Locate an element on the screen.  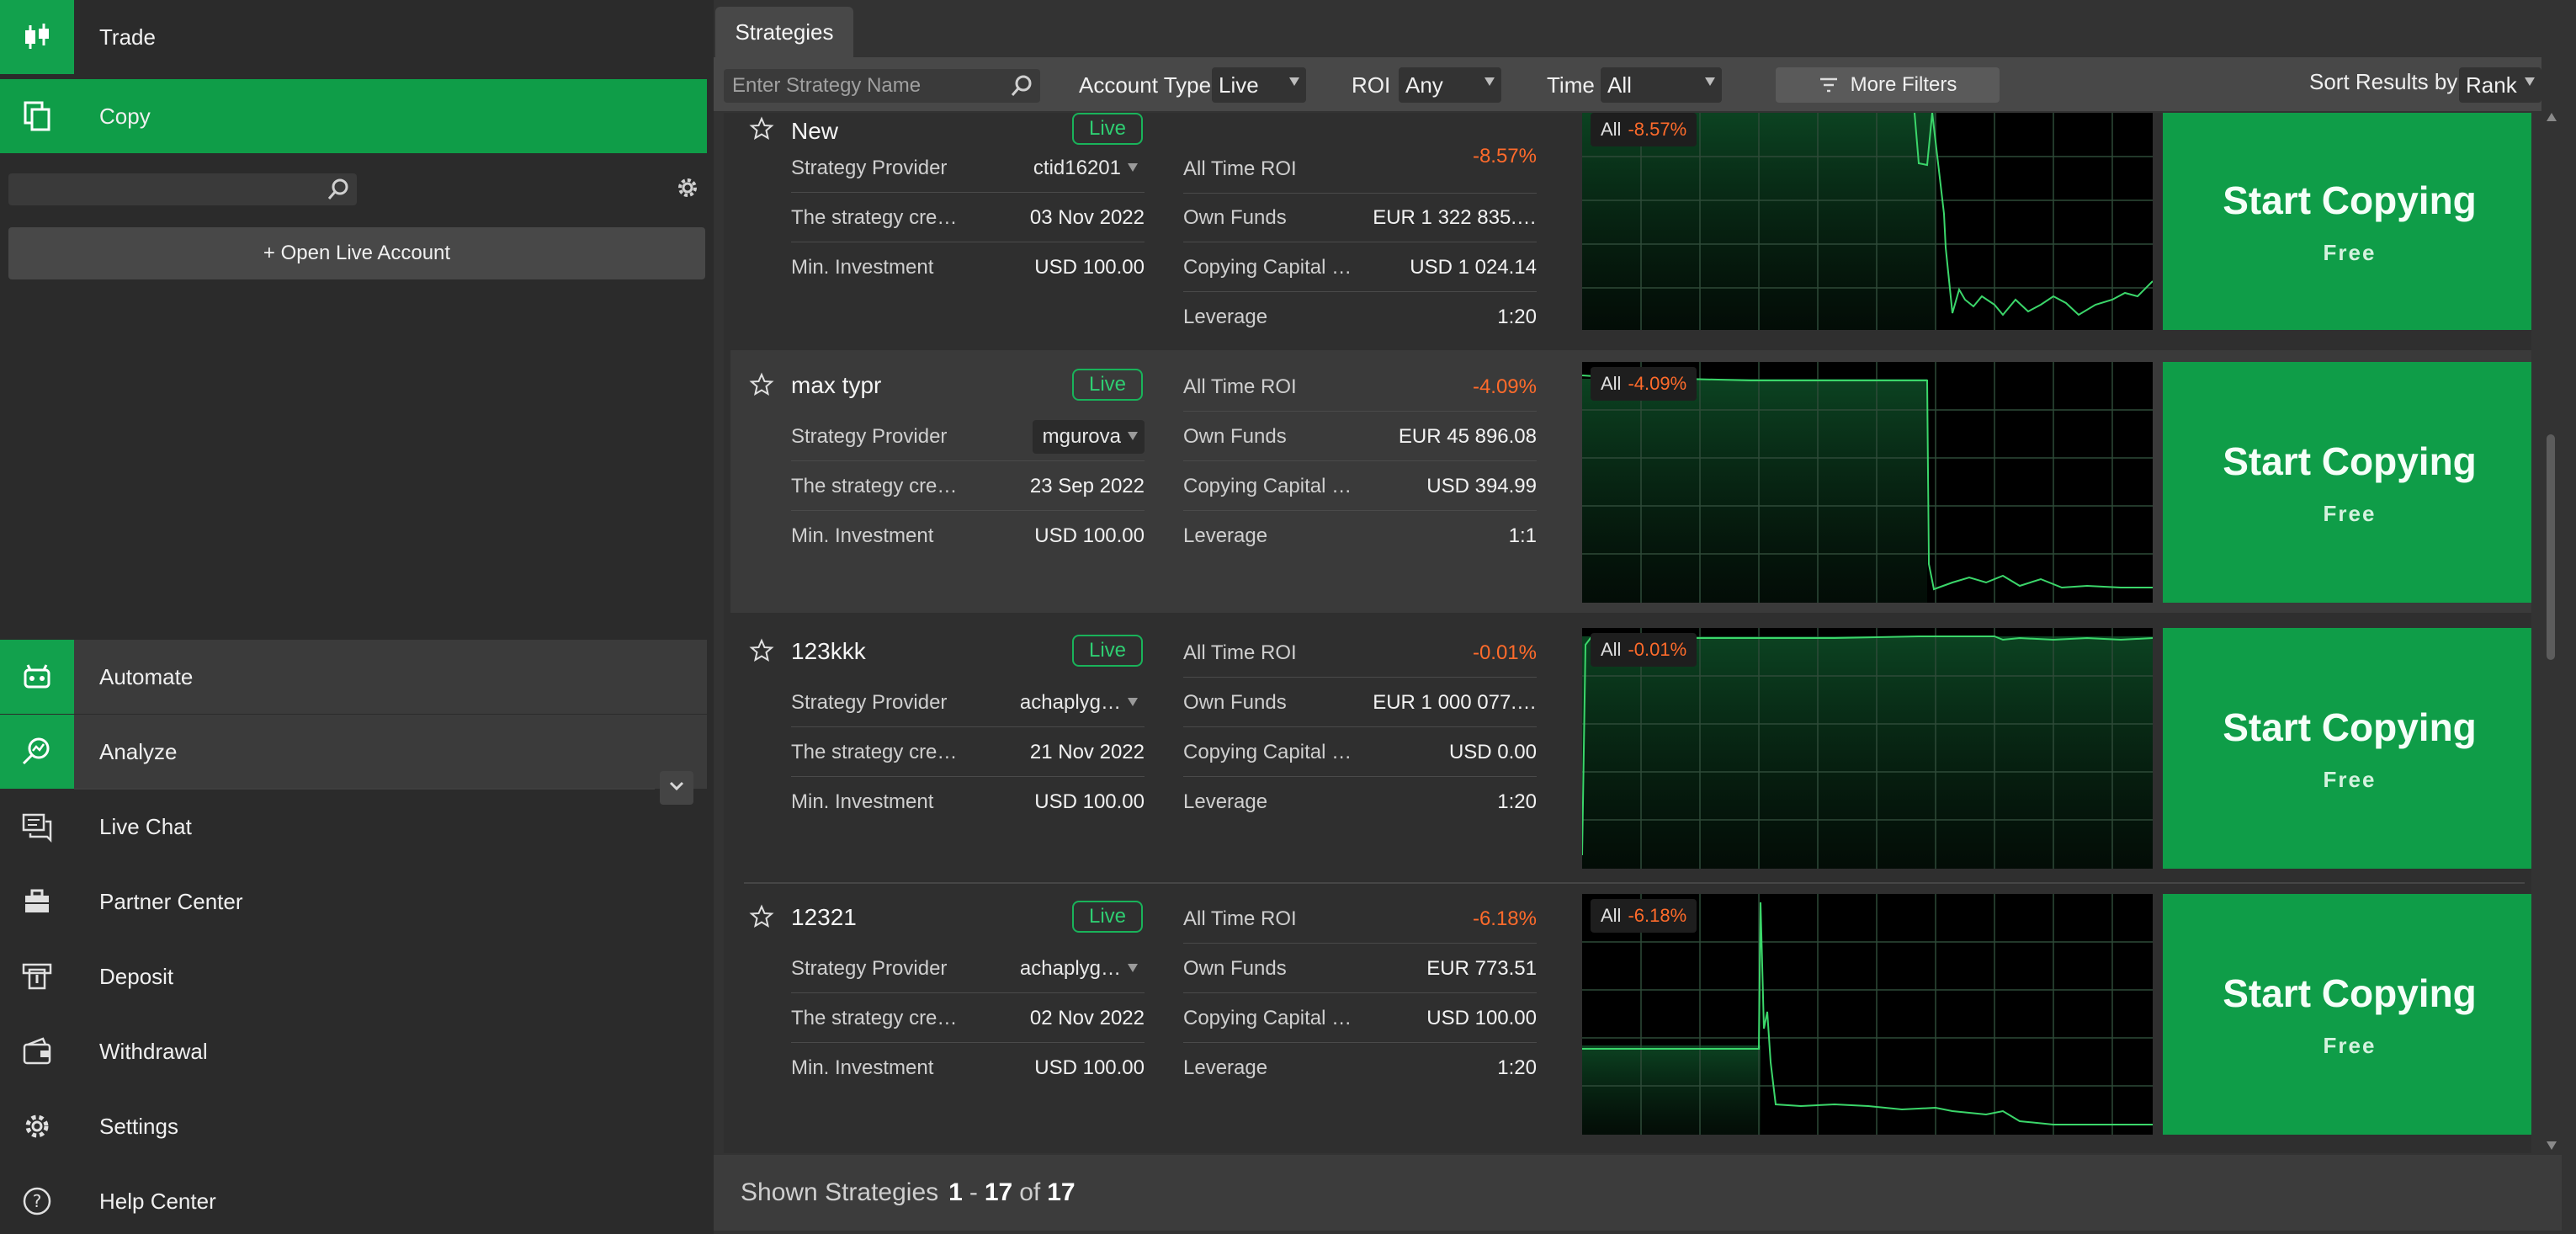
nav-help-center: ? Help Center is located at coordinates (353, 1199).